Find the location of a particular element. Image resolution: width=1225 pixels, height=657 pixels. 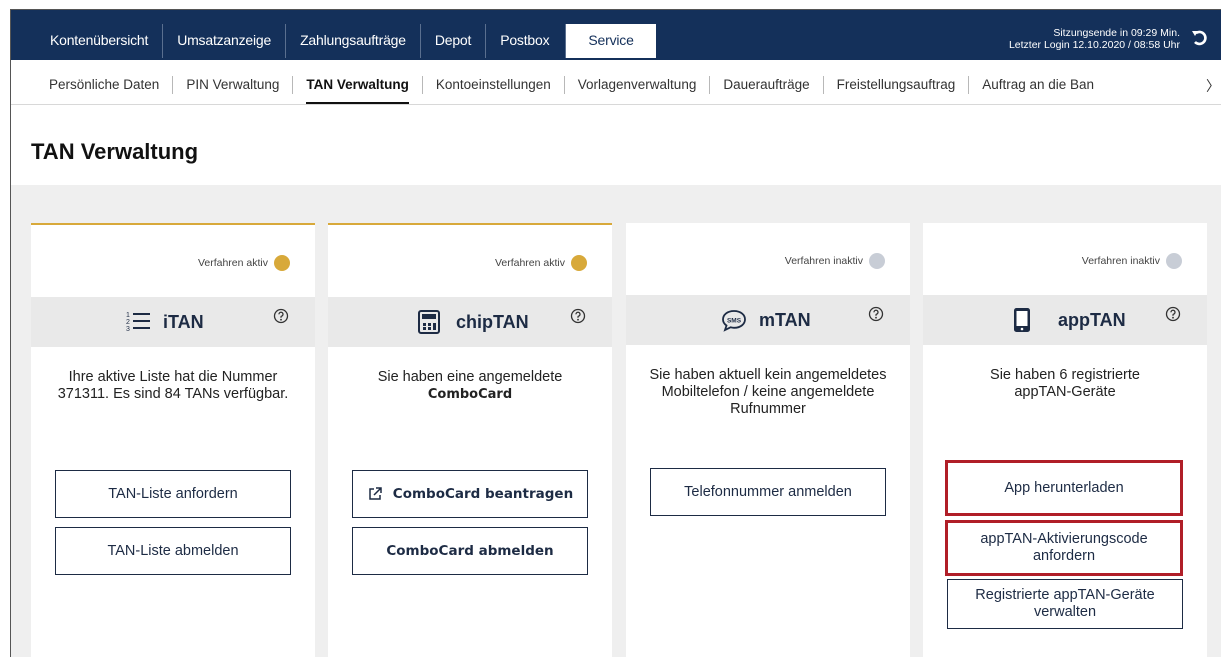

card-header: SMS mTAN is located at coordinates (768, 320).